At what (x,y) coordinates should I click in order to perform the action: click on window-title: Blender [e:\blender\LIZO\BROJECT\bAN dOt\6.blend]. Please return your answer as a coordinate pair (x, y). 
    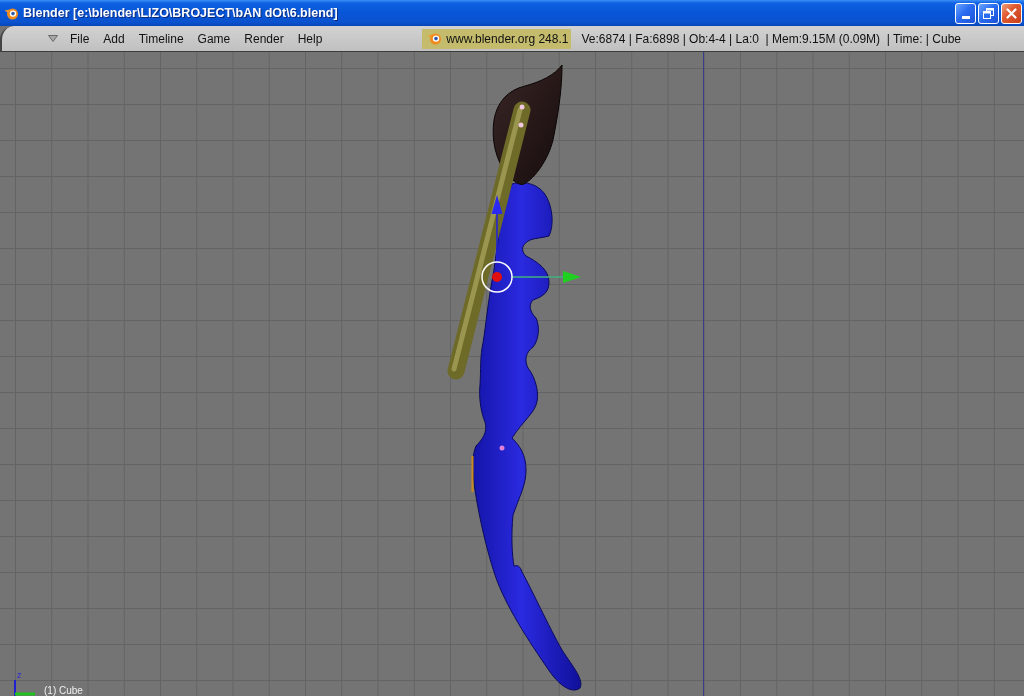
    Looking at the image, I should click on (180, 13).